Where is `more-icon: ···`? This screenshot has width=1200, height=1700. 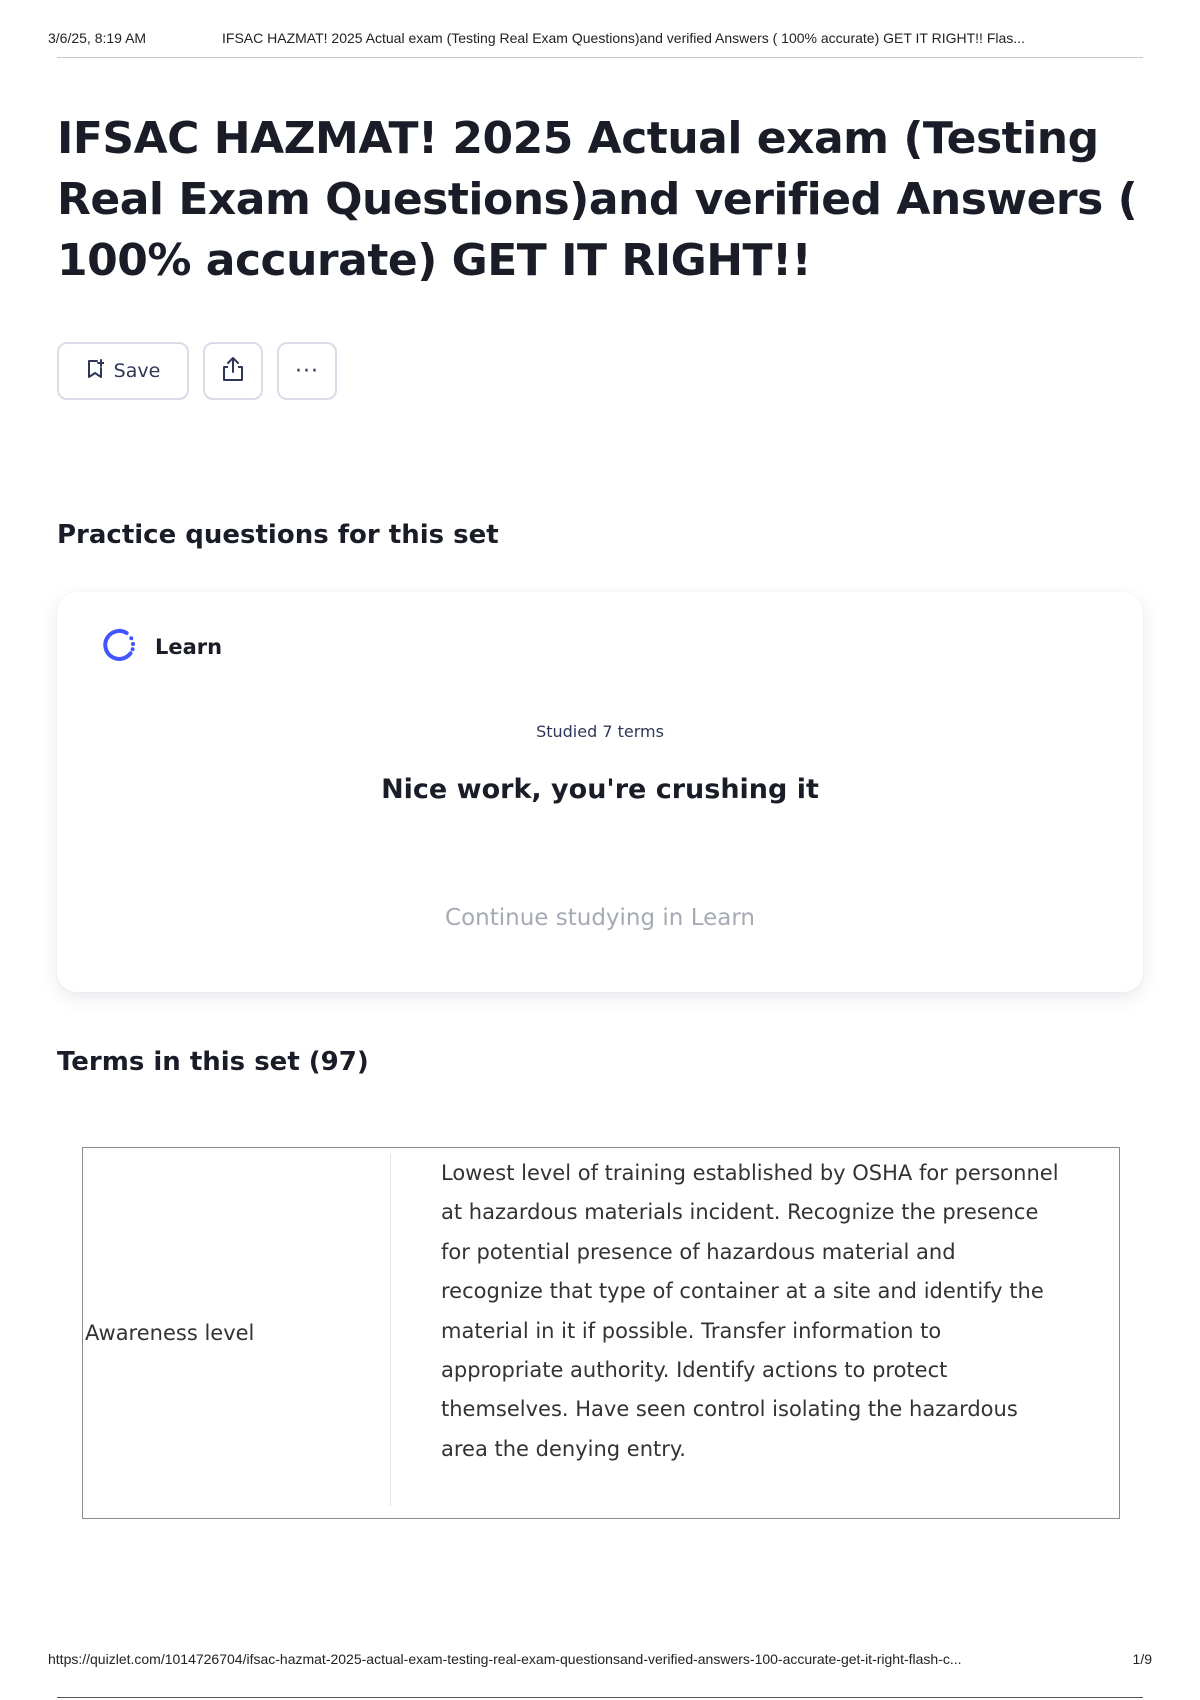
more-icon: ··· is located at coordinates (307, 371).